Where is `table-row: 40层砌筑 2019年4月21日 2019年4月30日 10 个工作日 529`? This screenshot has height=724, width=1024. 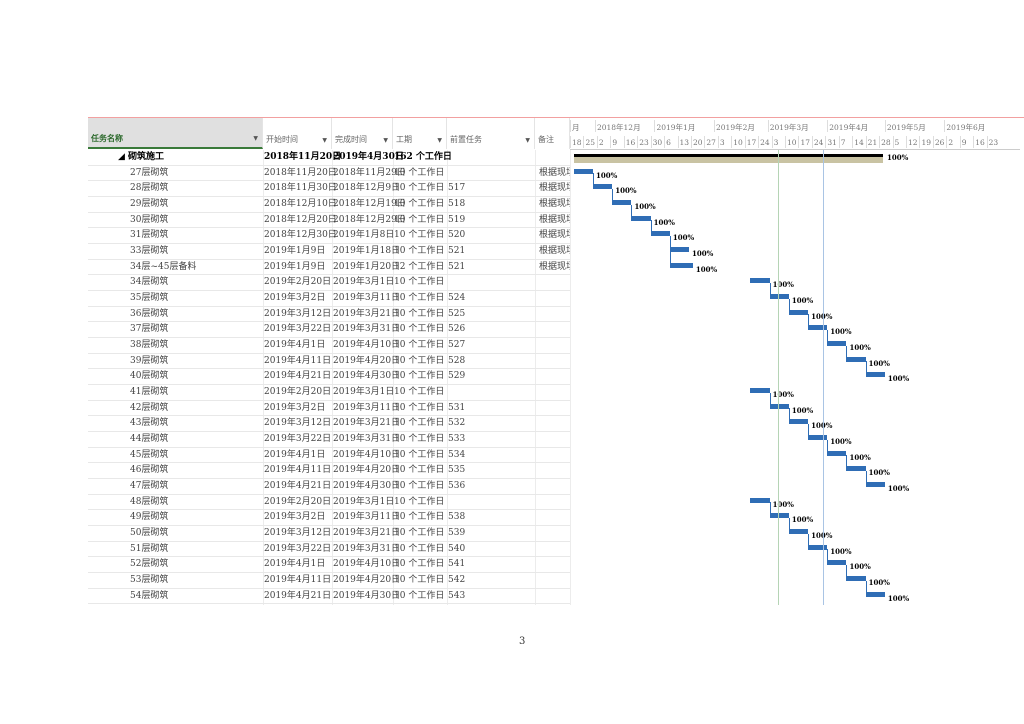
table-row: 40层砌筑 2019年4月21日 2019年4月30日 10 个工作日 529 is located at coordinates (329, 377).